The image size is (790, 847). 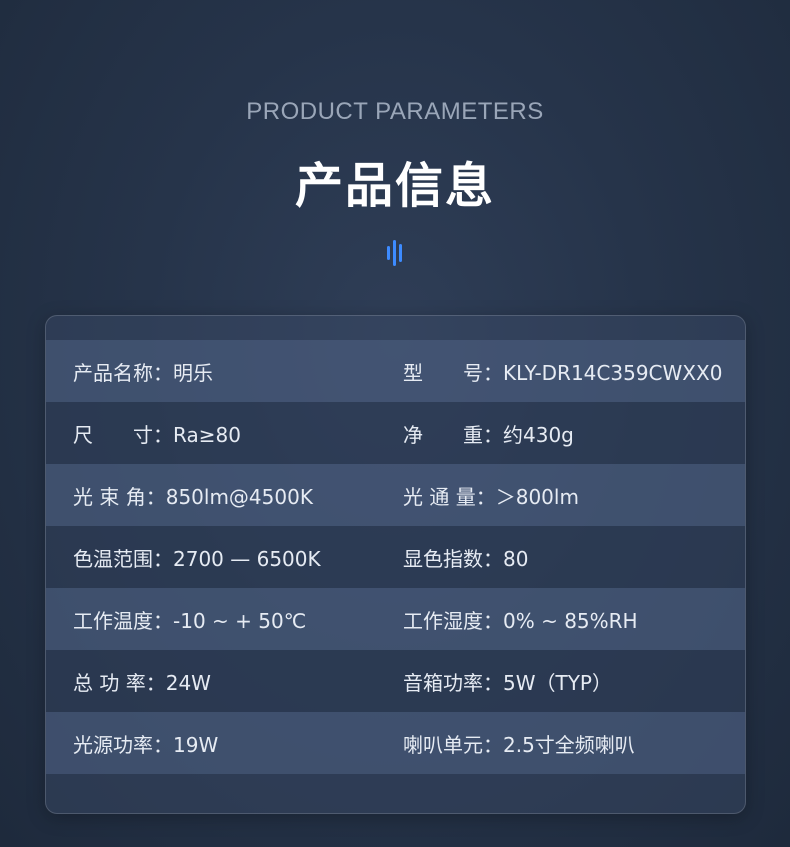 I want to click on param-net-weight: 净 重：约430g, so click(x=488, y=434).